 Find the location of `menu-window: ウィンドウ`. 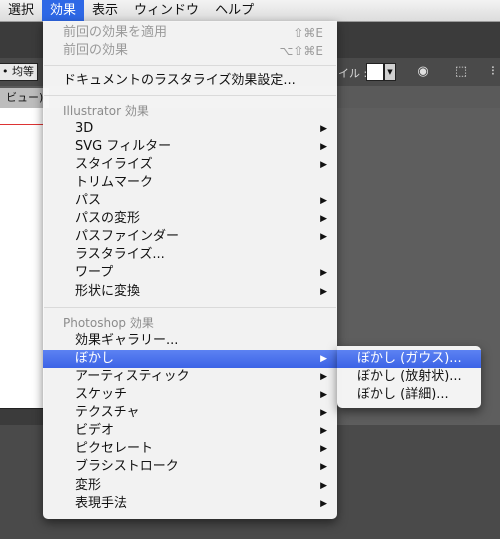

menu-window: ウィンドウ is located at coordinates (166, 10).